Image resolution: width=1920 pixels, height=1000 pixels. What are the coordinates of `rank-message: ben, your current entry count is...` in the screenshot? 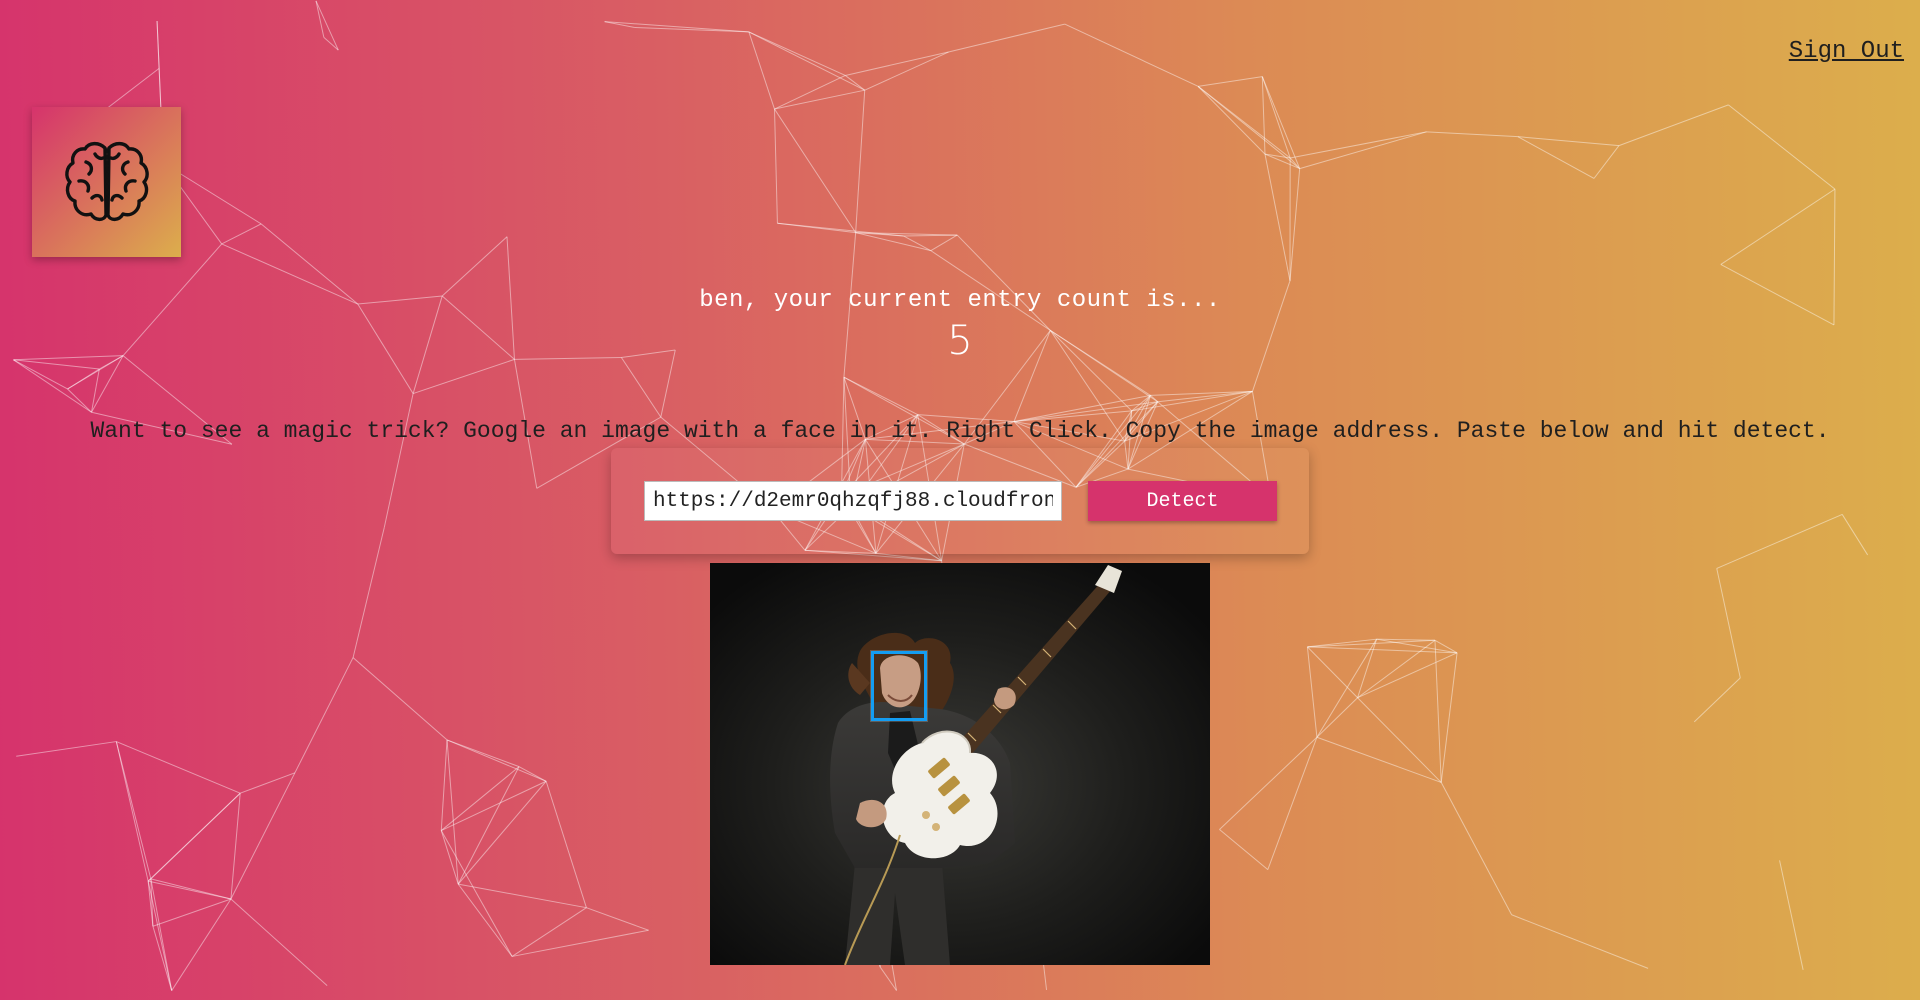 It's located at (960, 300).